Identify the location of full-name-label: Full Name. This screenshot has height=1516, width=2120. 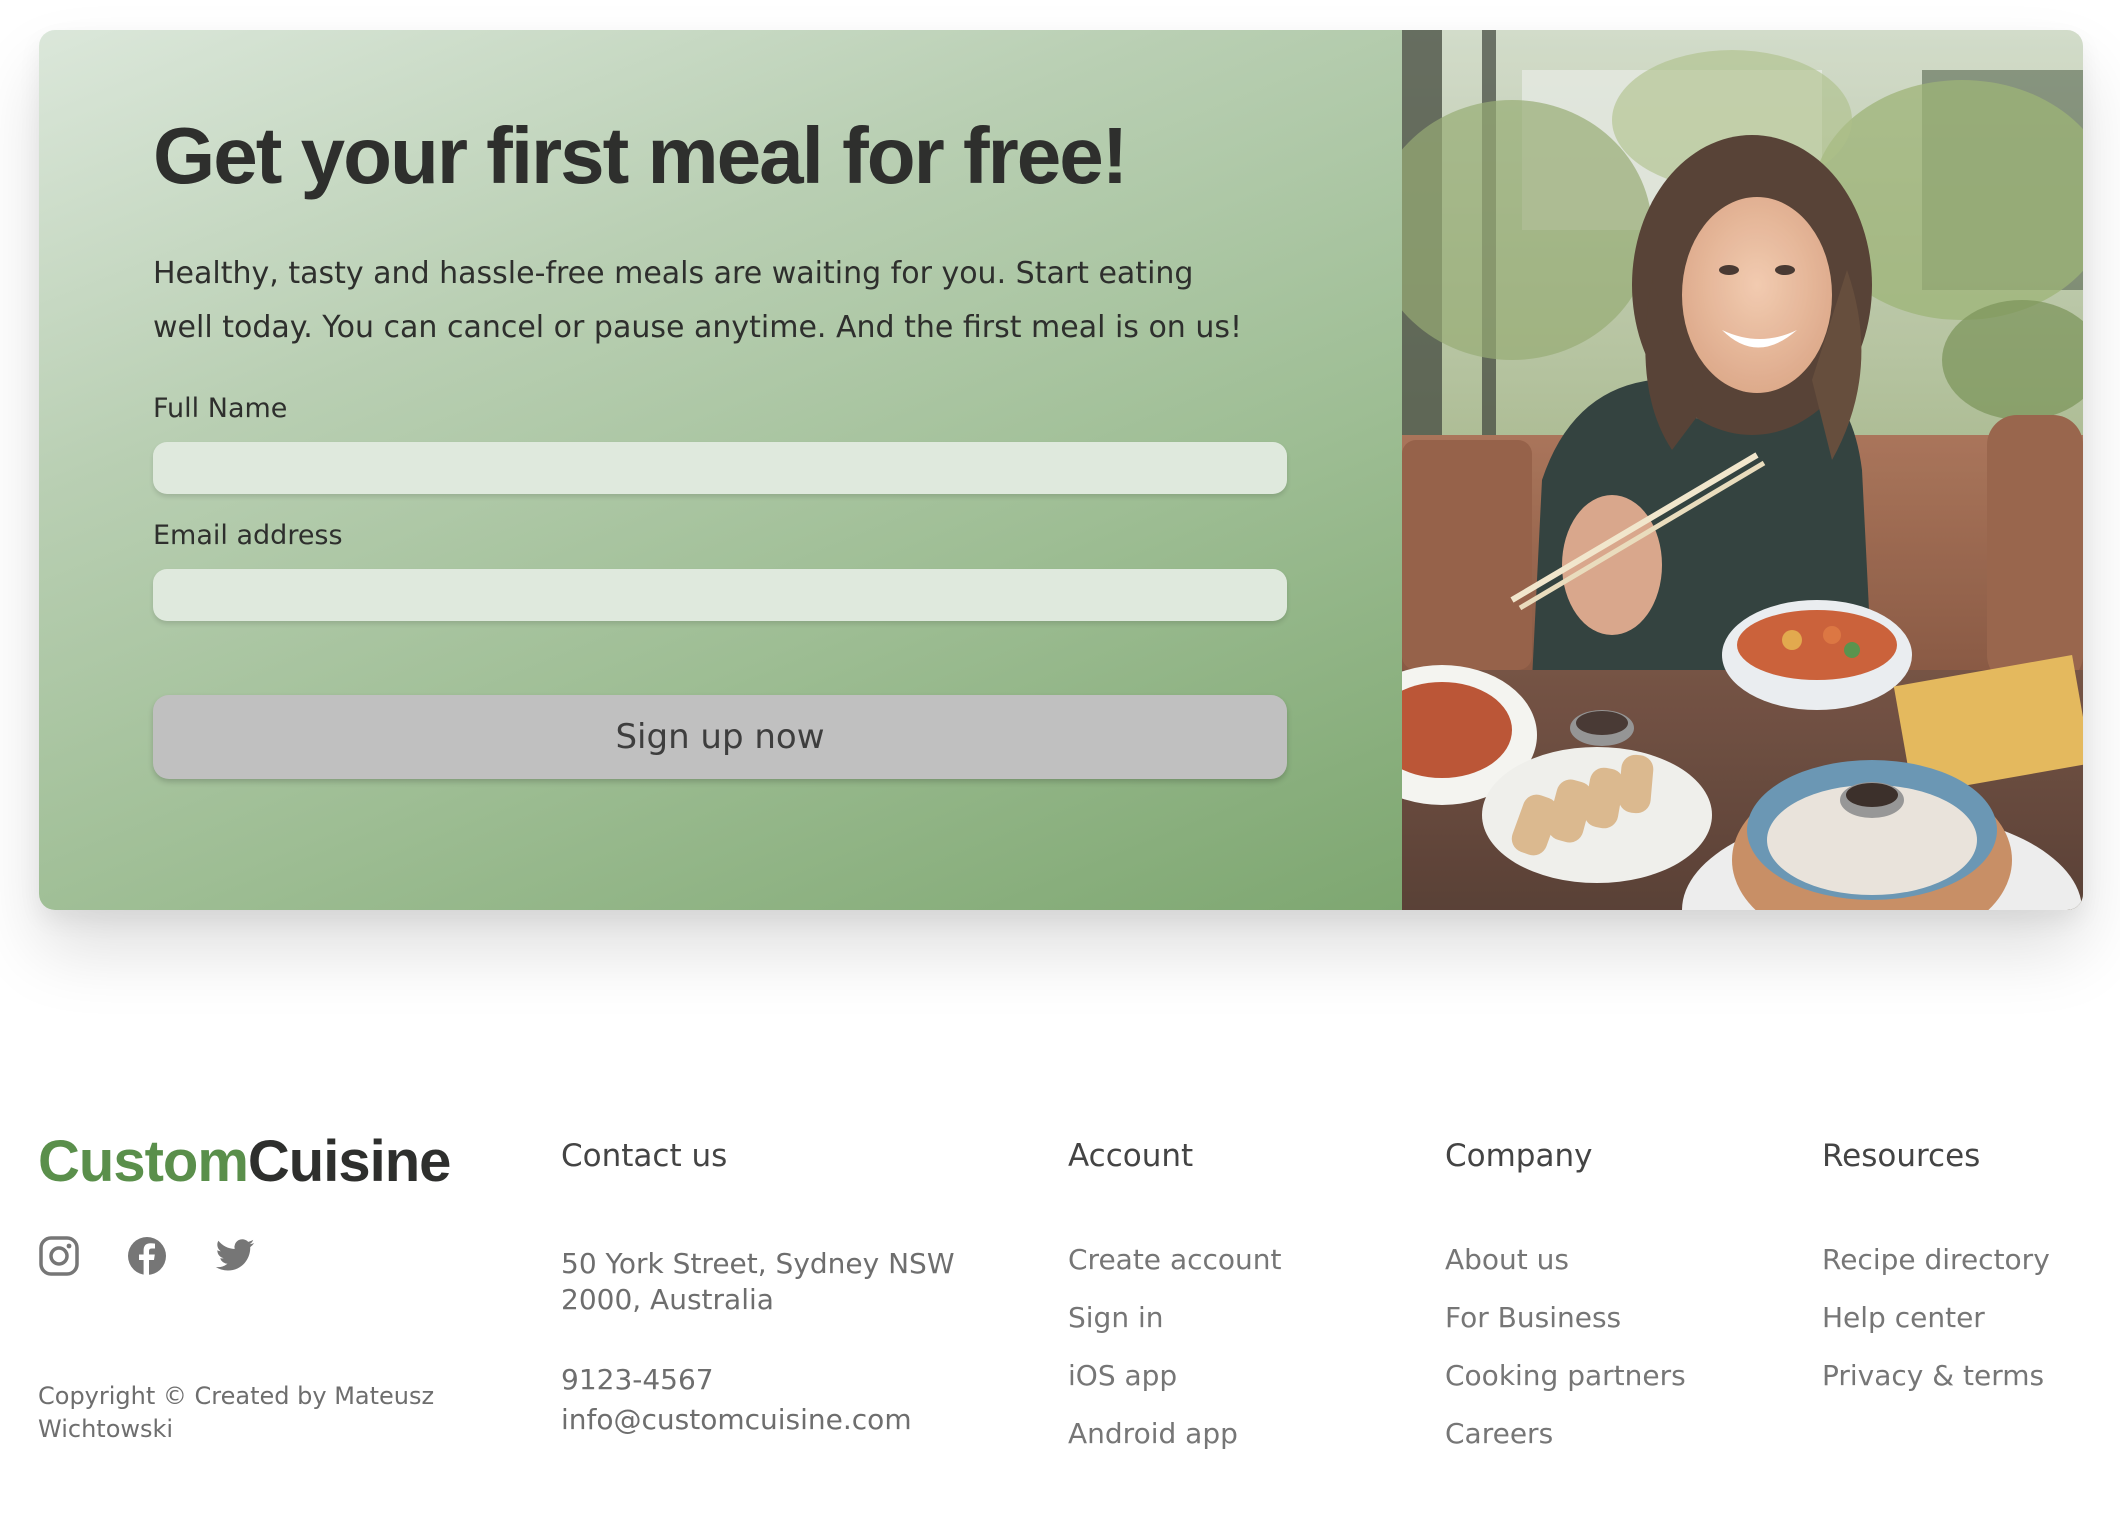
(220, 408).